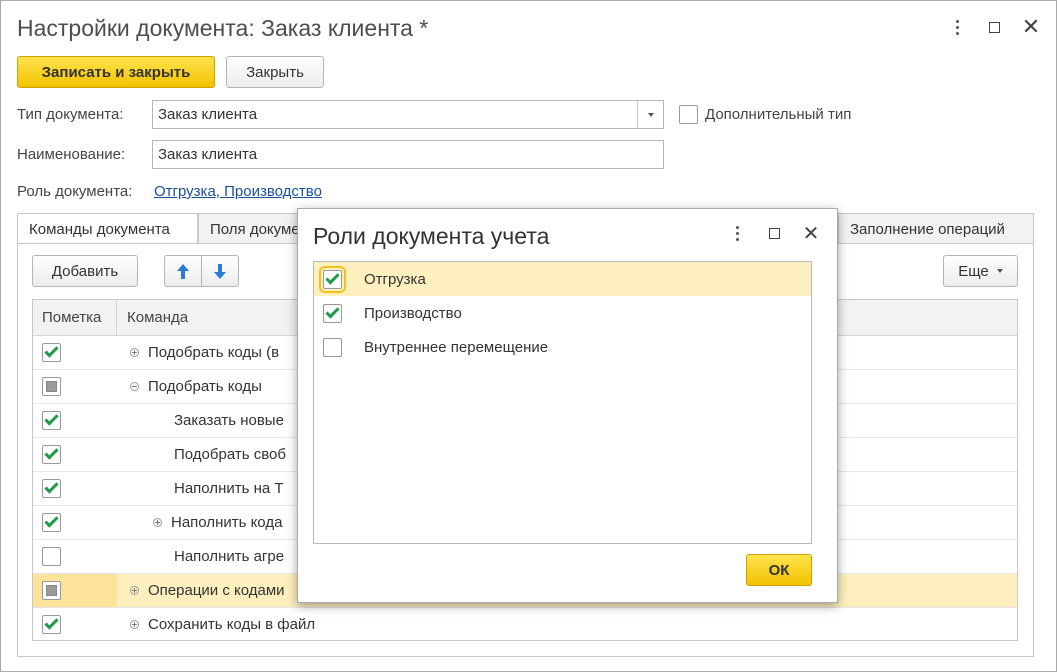 The height and width of the screenshot is (672, 1057). Describe the element at coordinates (562, 279) in the screenshot. I see `role-list-item: Отгрузка` at that location.